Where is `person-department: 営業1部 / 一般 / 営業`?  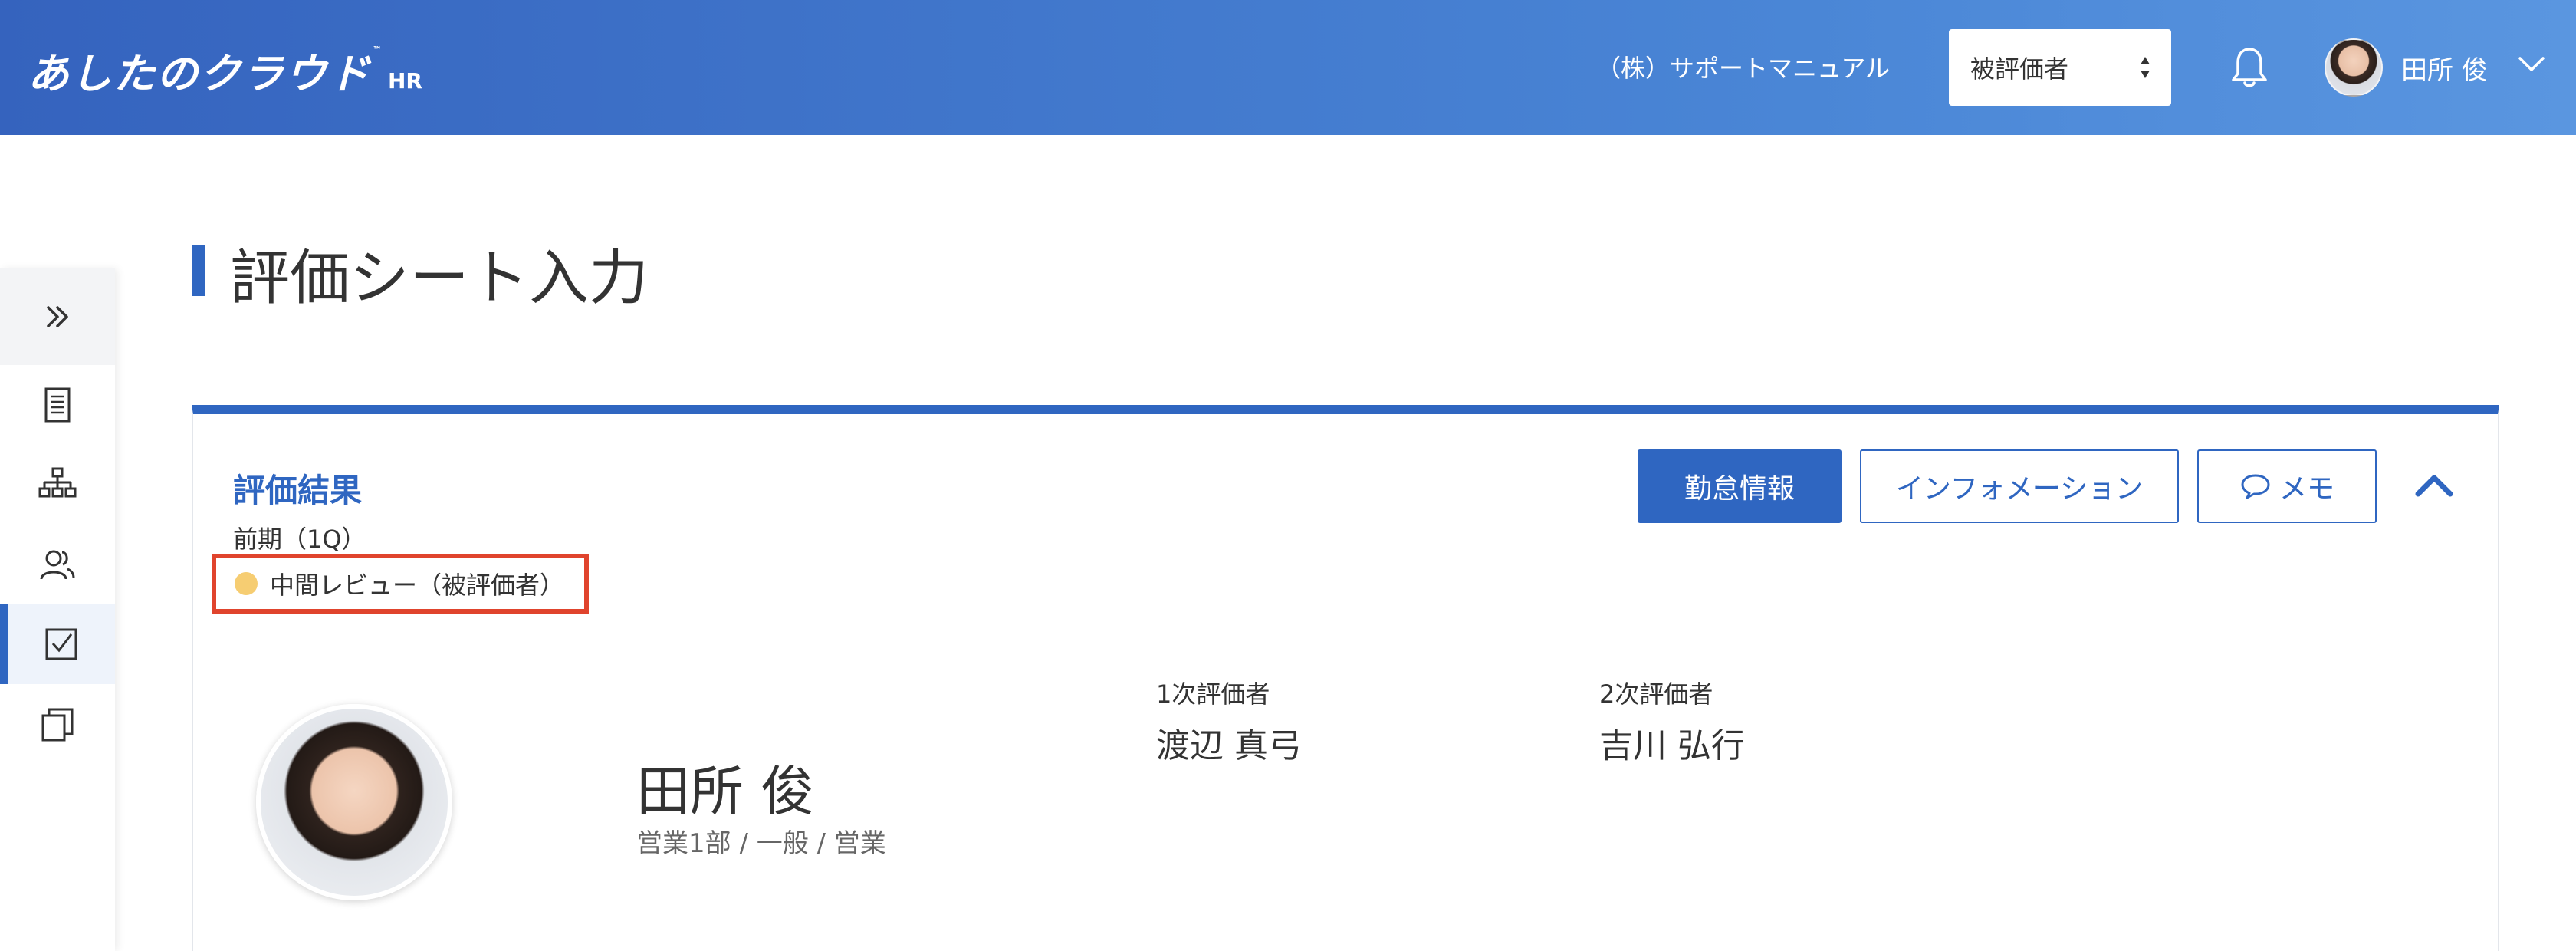 person-department: 営業1部 / 一般 / 営業 is located at coordinates (761, 844).